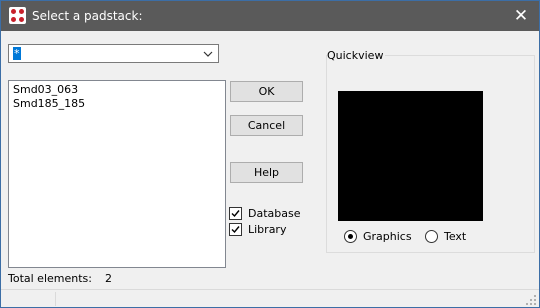  Describe the element at coordinates (113, 53) in the screenshot. I see `filter-combobox: *` at that location.